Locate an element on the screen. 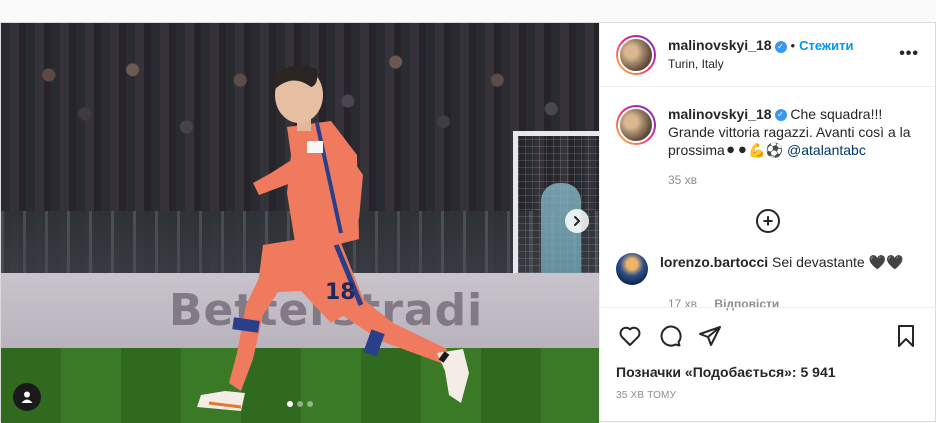 The image size is (936, 423). comment-button is located at coordinates (670, 336).